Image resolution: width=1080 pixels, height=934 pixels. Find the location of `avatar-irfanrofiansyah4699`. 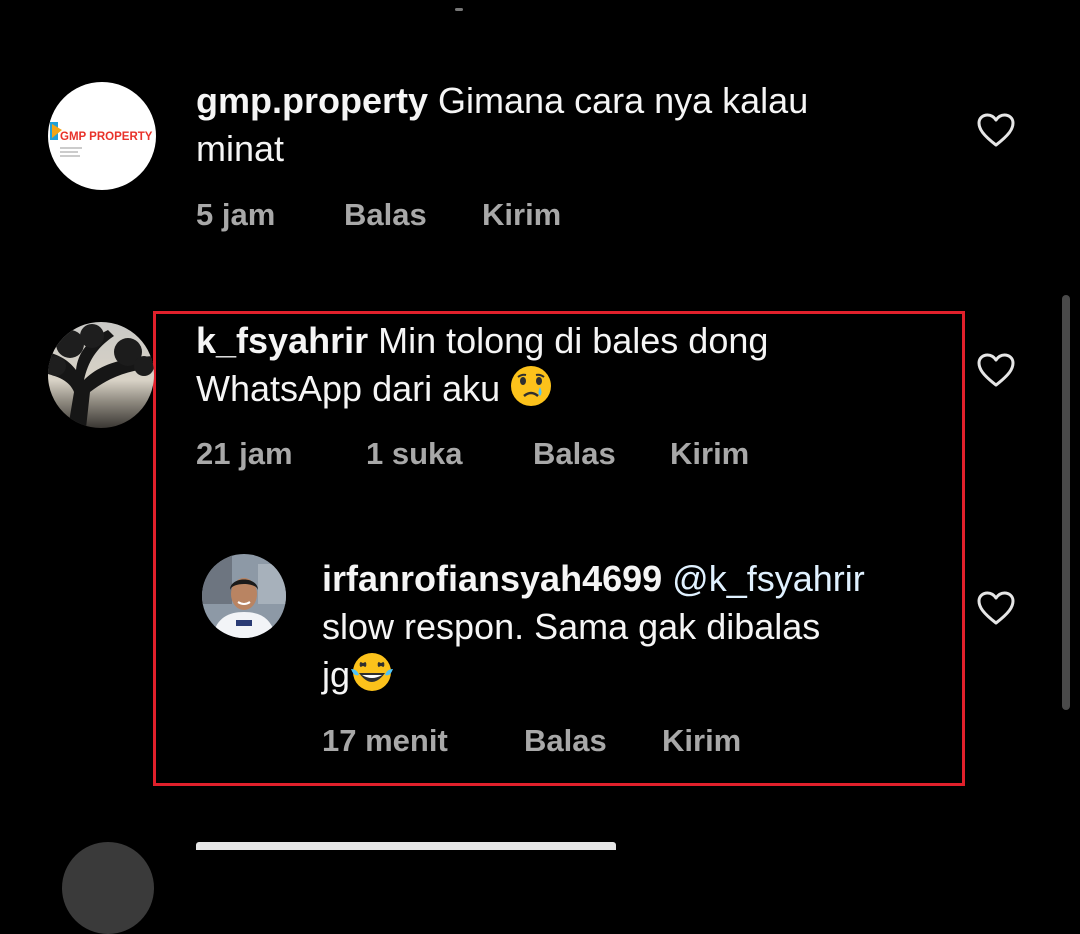

avatar-irfanrofiansyah4699 is located at coordinates (244, 596).